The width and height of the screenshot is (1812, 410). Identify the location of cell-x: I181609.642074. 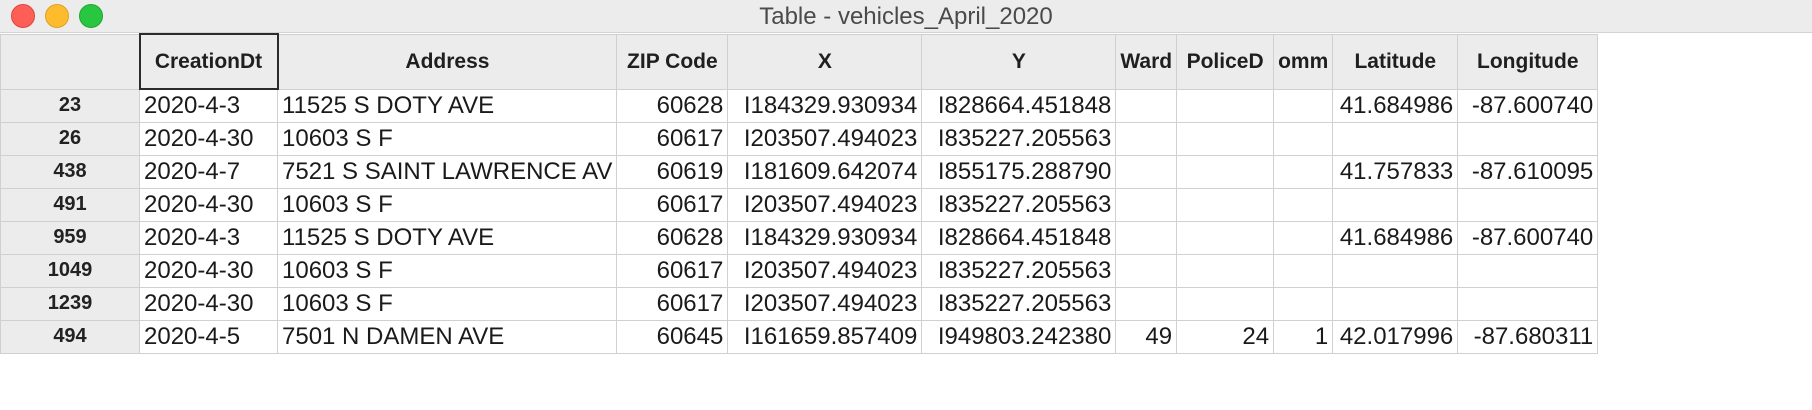
(825, 171).